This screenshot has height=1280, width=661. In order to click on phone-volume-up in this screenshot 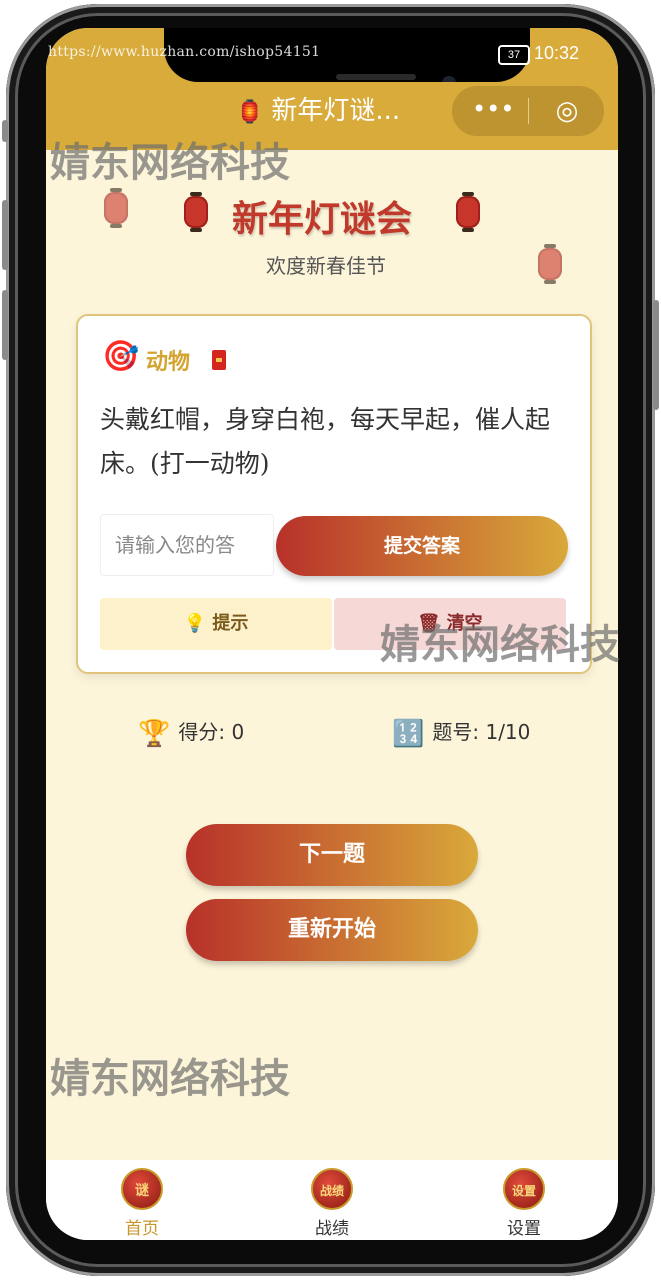, I will do `click(5, 235)`.